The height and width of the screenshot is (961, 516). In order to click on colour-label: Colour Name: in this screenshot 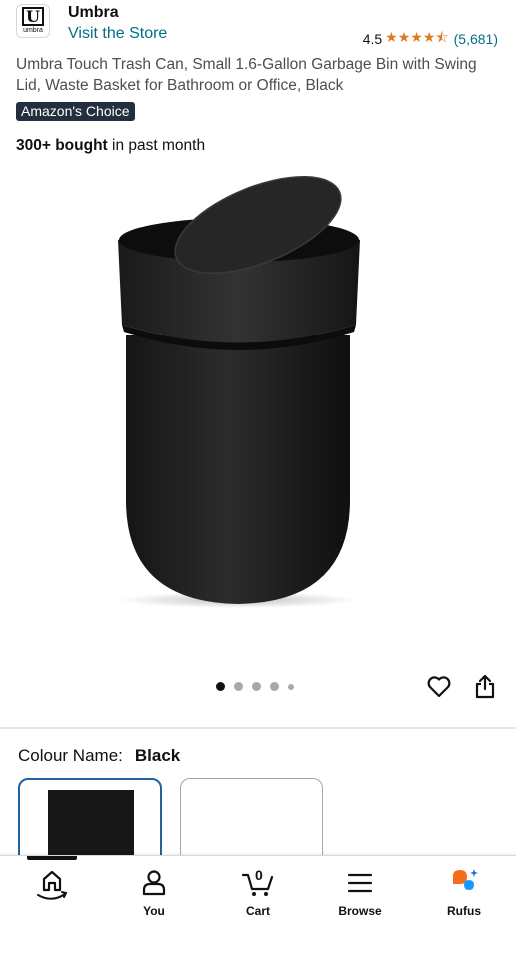, I will do `click(70, 755)`.